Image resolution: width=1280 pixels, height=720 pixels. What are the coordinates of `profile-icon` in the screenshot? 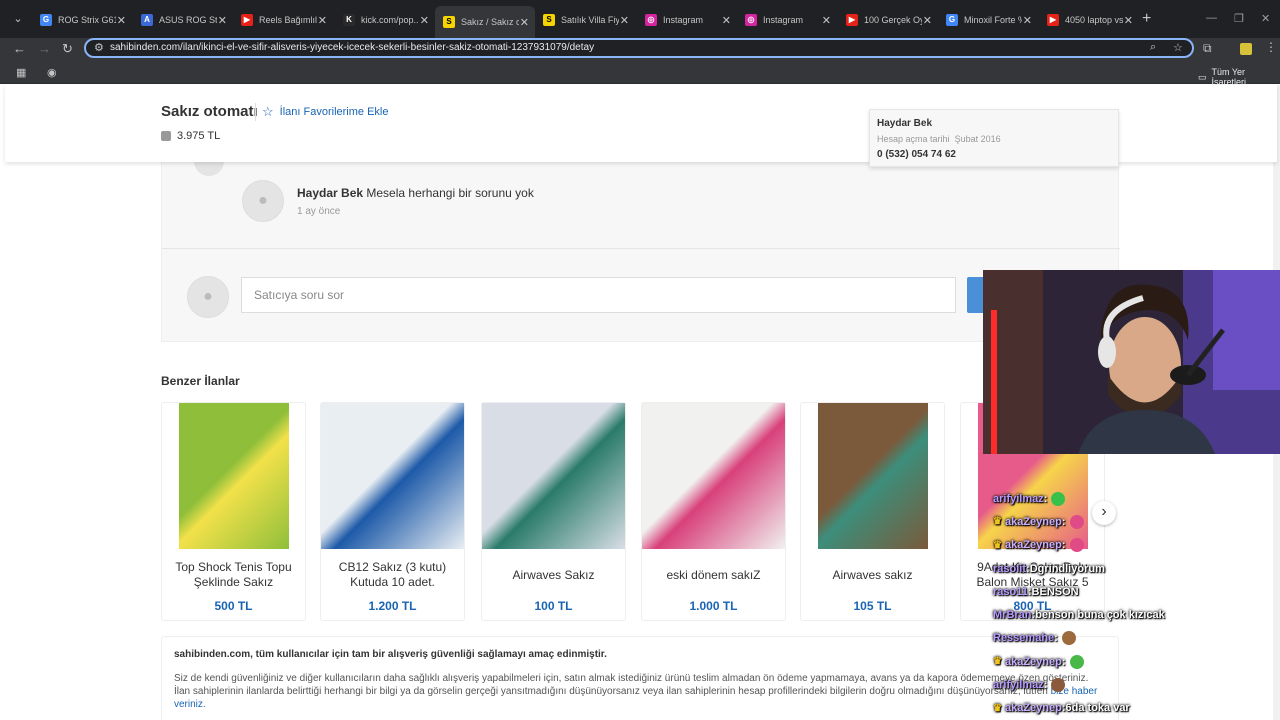 It's located at (1246, 49).